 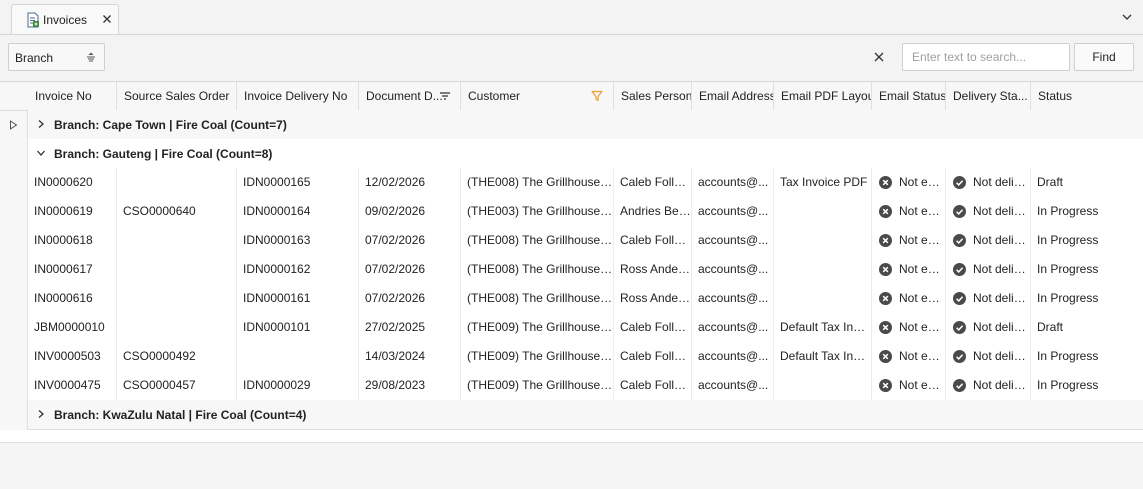 What do you see at coordinates (585, 125) in the screenshot?
I see `group-row-cape-town: Branch: Cape Town | Fire Coal (Count=7)` at bounding box center [585, 125].